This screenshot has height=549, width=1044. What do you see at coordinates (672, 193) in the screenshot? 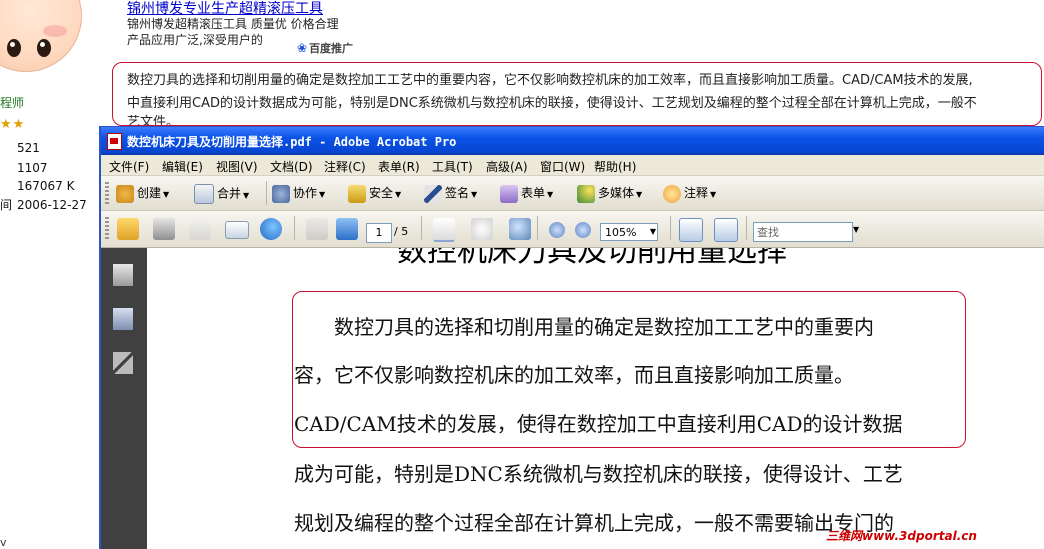
I see `comment-icon` at bounding box center [672, 193].